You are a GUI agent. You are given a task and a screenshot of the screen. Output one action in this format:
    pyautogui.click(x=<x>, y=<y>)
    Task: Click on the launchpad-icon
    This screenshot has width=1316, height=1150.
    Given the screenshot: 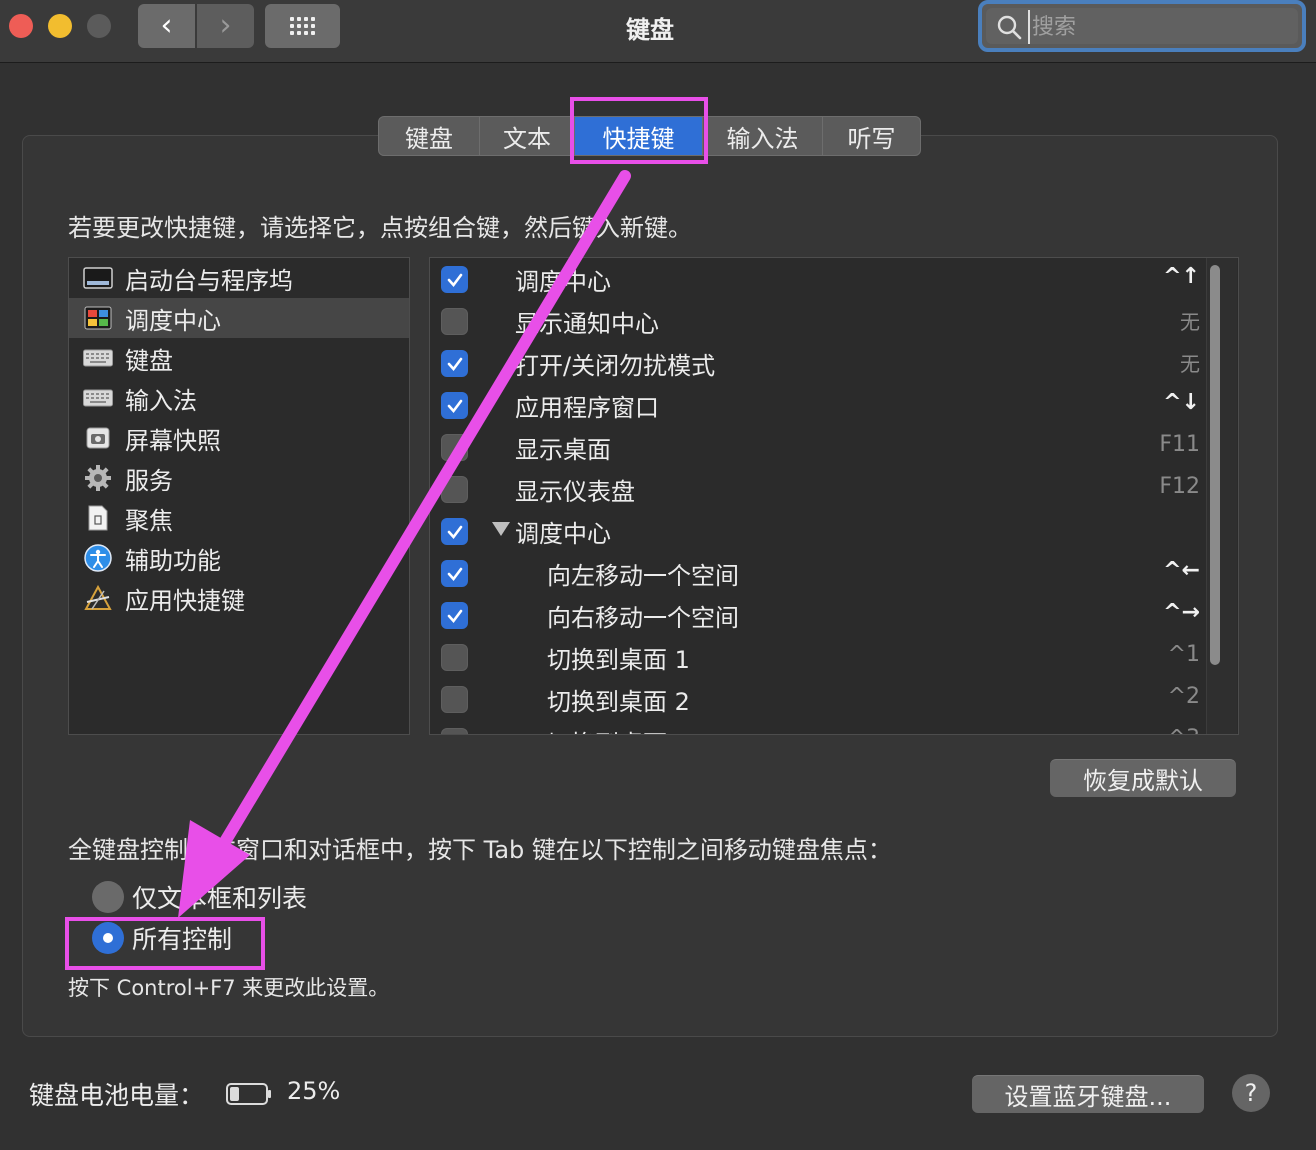 What is the action you would take?
    pyautogui.click(x=98, y=278)
    